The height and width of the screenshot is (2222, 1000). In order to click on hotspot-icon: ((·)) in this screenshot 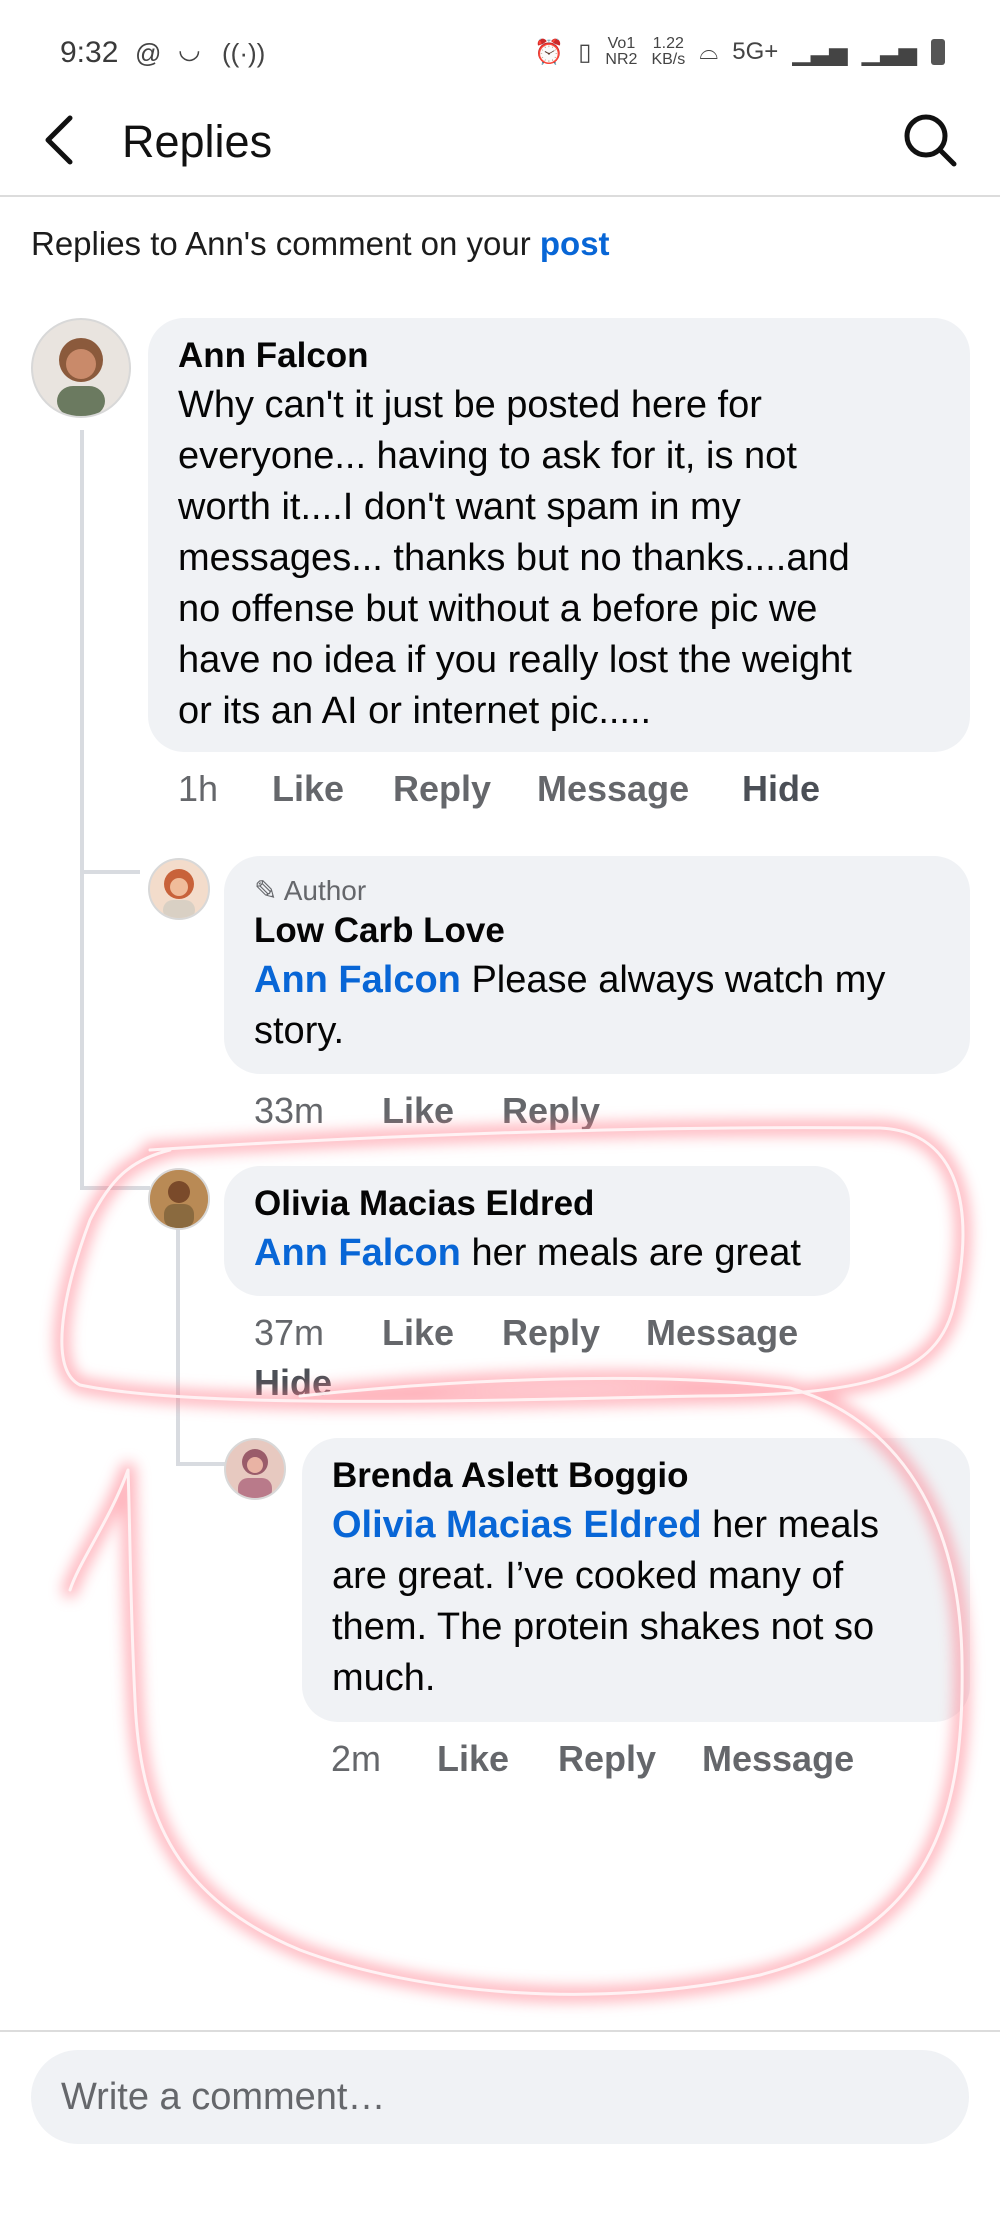, I will do `click(244, 53)`.